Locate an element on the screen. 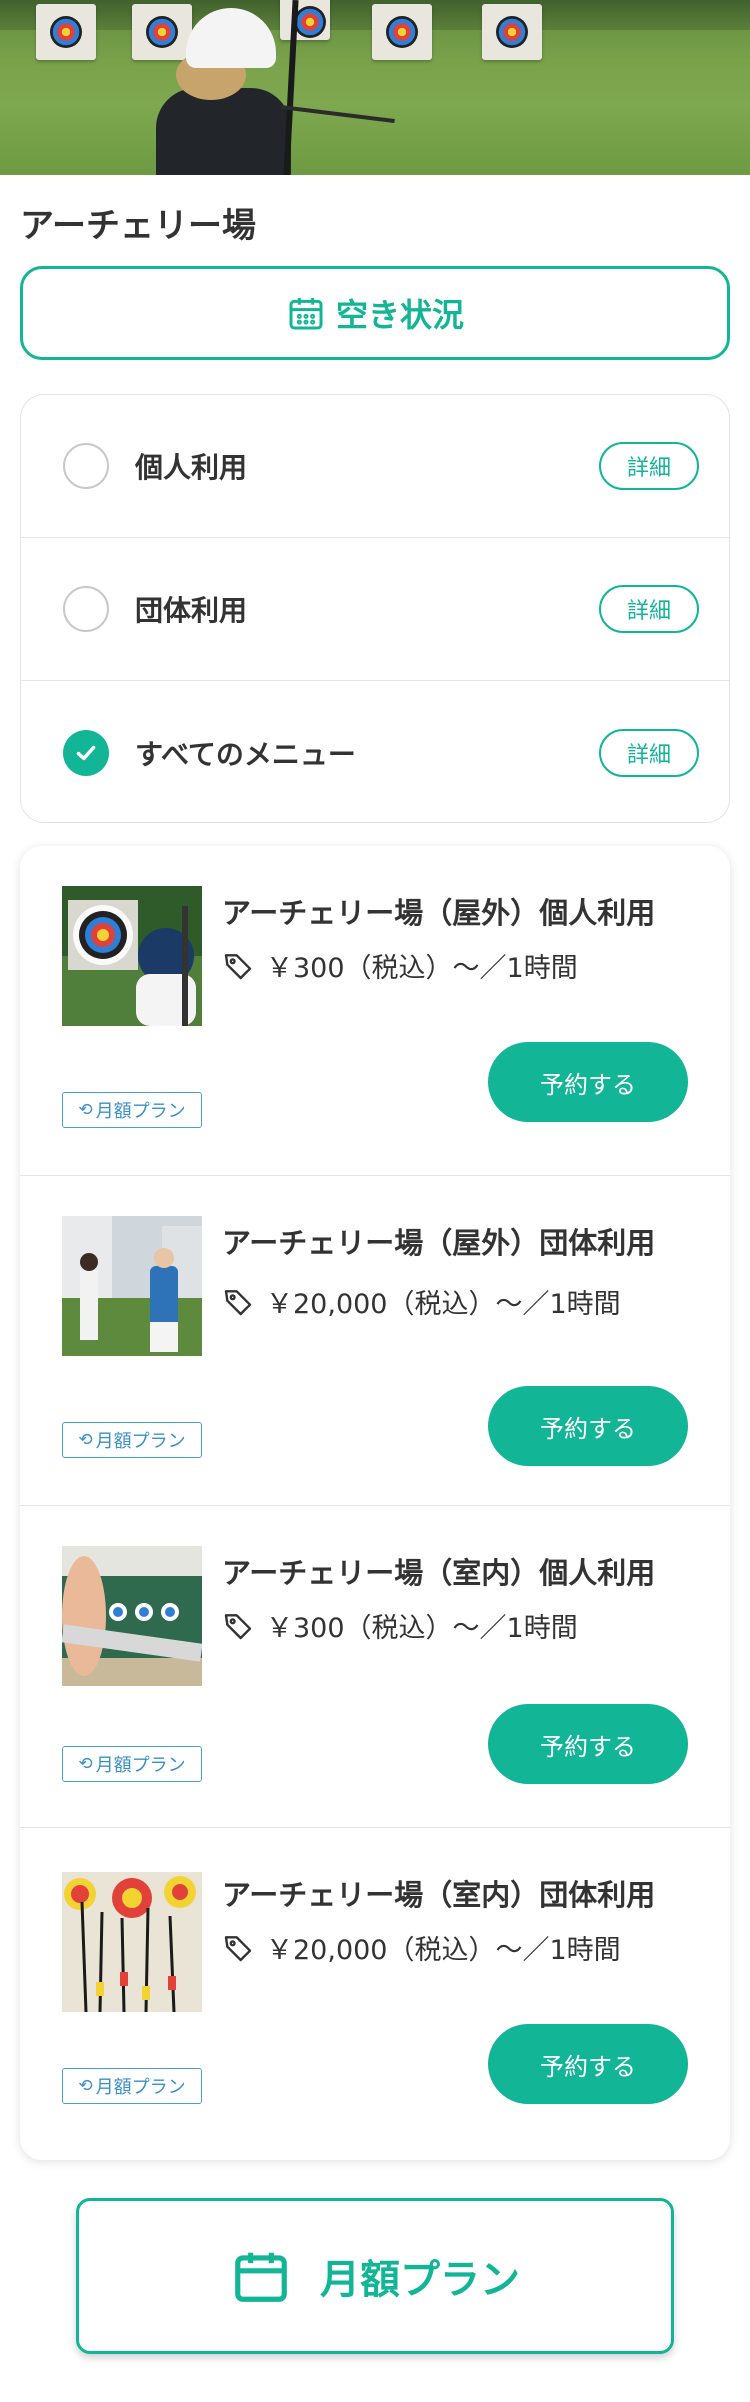 The width and height of the screenshot is (750, 2402). filter-row-individual: 個人利用 詳細 is located at coordinates (375, 466).